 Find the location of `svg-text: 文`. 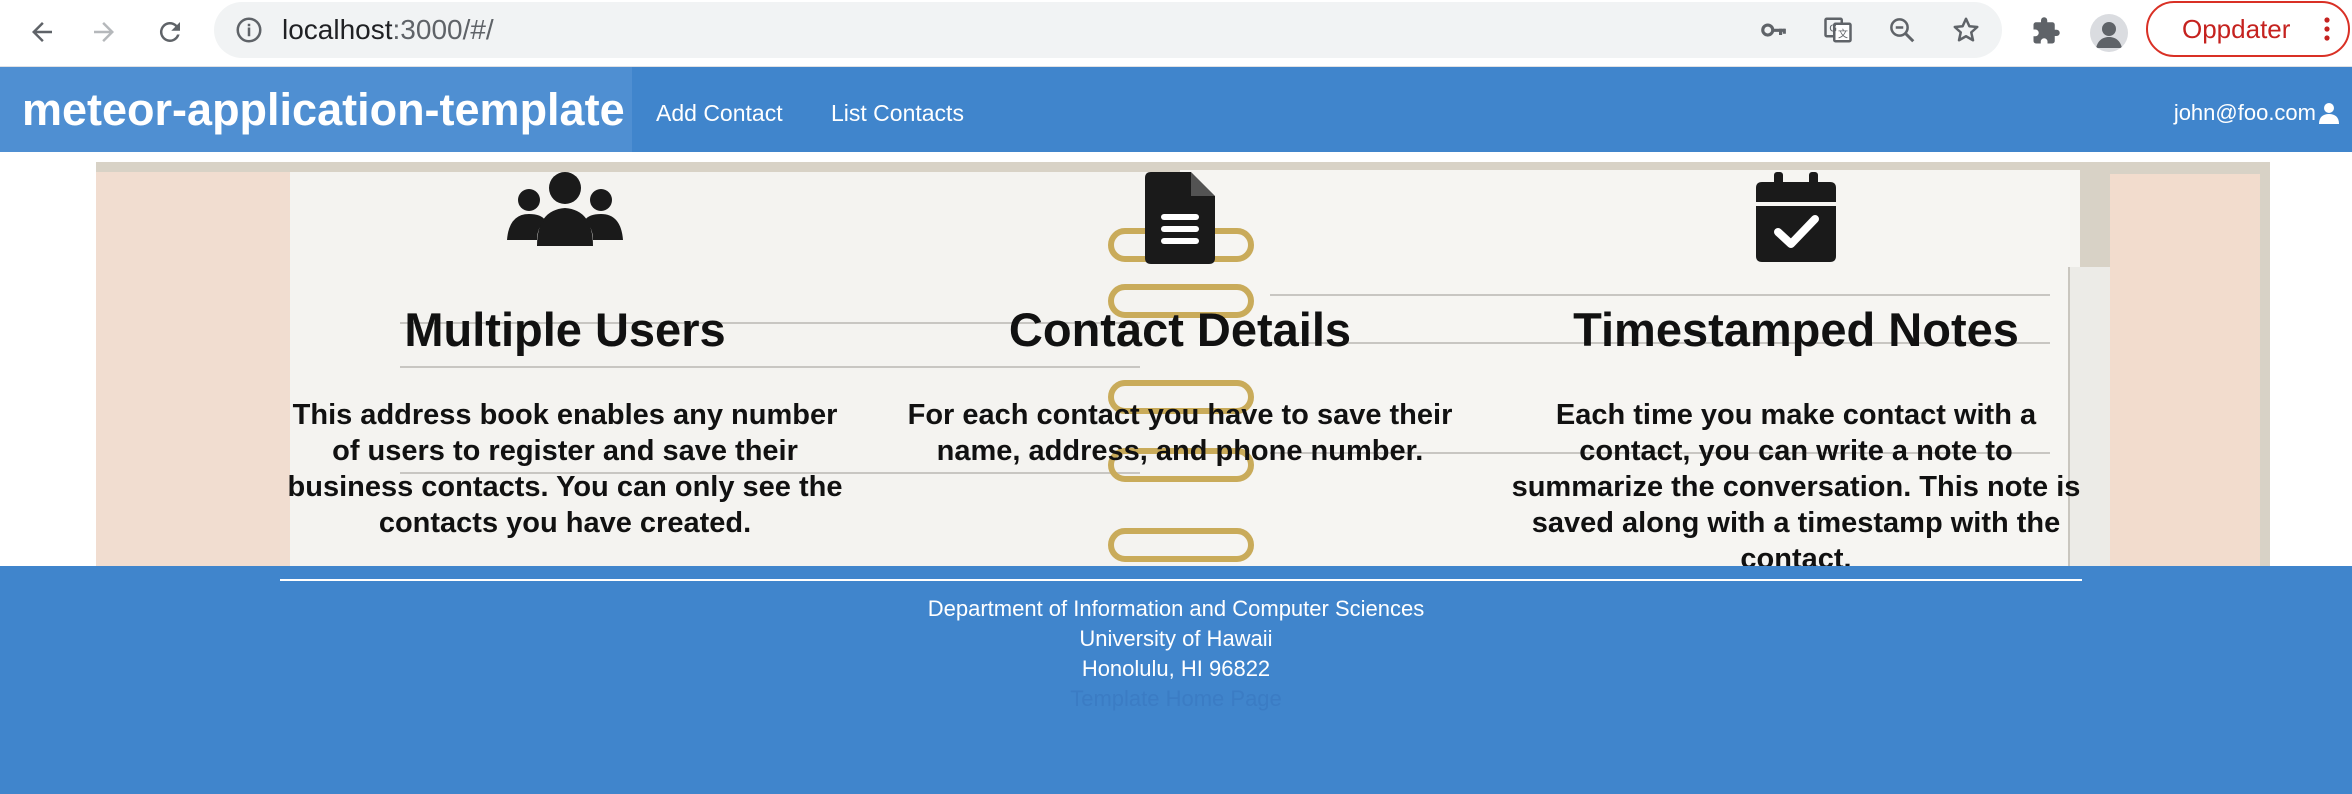

svg-text: 文 is located at coordinates (1843, 34).